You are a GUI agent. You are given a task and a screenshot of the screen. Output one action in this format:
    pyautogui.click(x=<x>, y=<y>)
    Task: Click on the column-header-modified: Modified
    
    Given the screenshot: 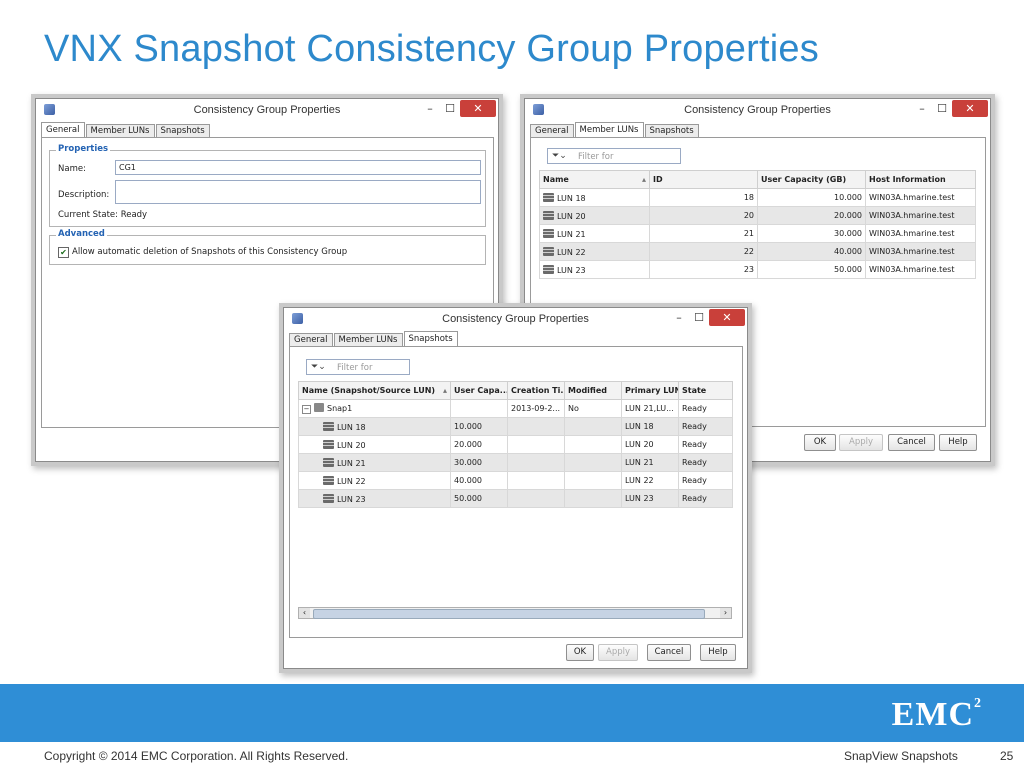 What is the action you would take?
    pyautogui.click(x=593, y=390)
    